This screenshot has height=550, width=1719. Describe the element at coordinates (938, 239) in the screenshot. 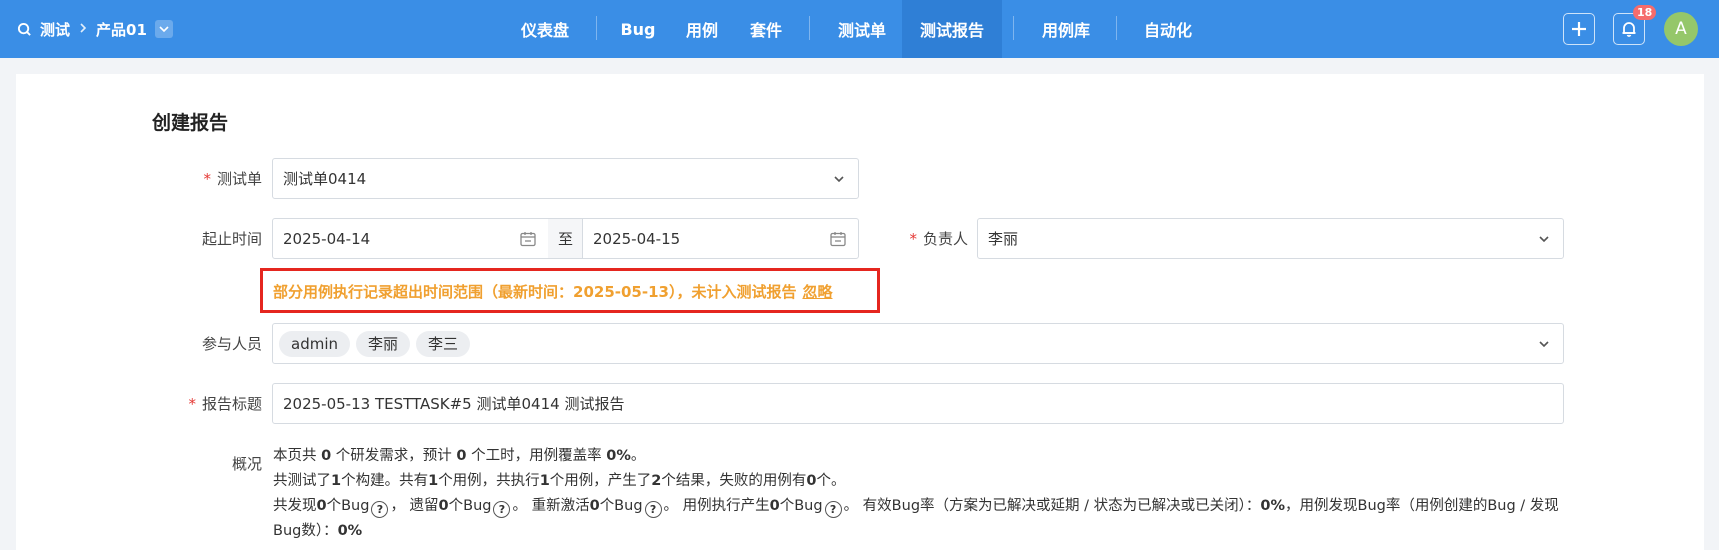

I see `owner-label: * 负责人` at that location.